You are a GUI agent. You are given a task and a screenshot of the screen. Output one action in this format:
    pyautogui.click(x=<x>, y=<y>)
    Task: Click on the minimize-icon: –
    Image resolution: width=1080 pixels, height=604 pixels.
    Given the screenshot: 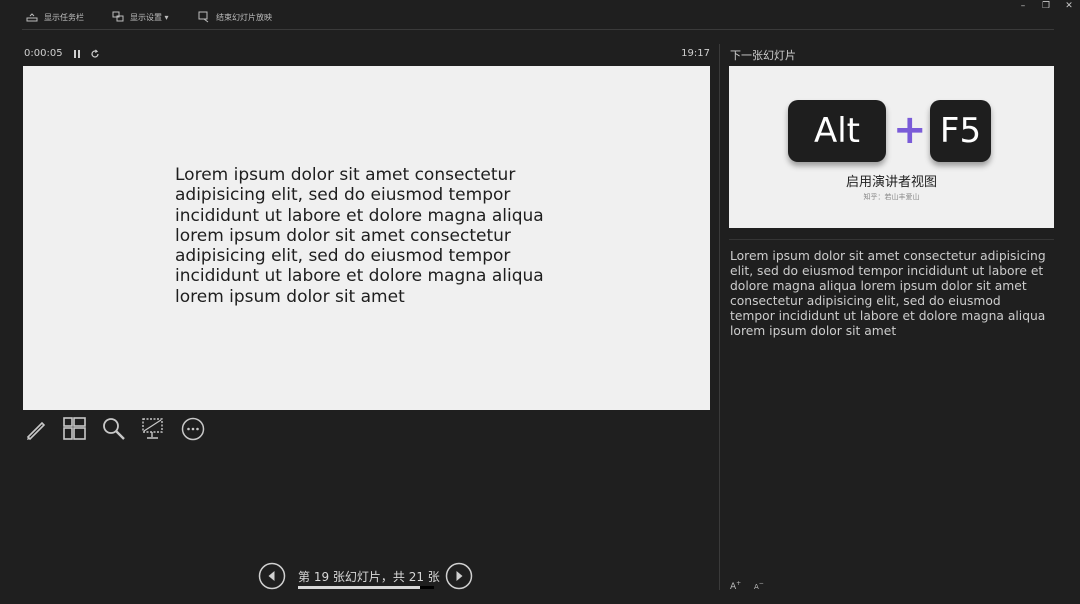 What is the action you would take?
    pyautogui.click(x=1023, y=6)
    